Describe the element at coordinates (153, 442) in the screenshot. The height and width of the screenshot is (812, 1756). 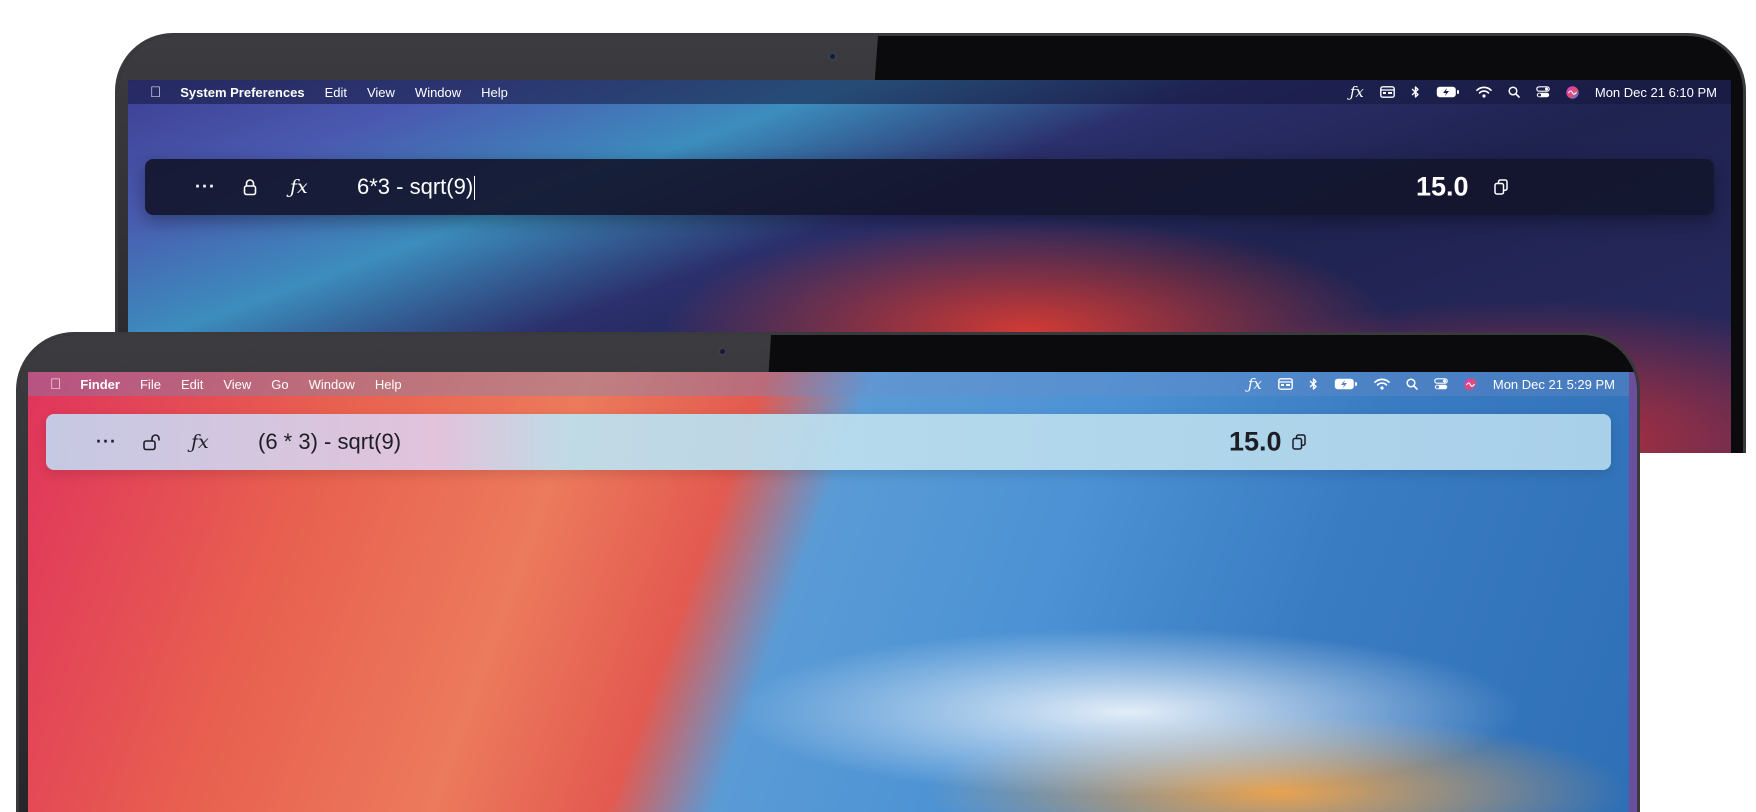
I see `unlock-icon` at that location.